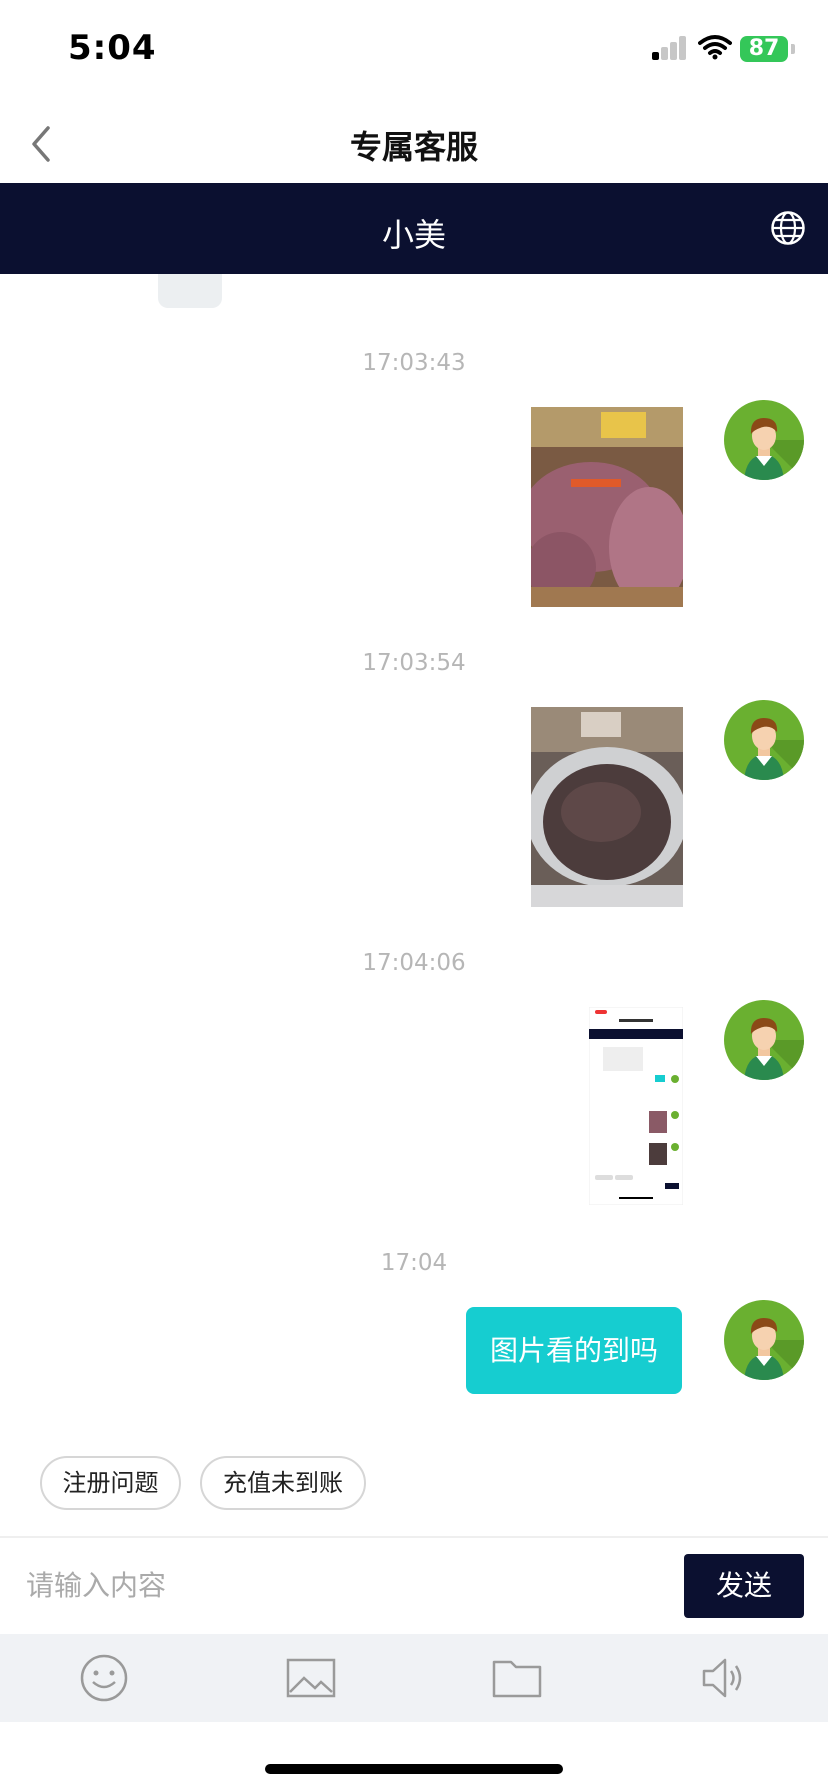 This screenshot has width=828, height=1792. What do you see at coordinates (414, 1537) in the screenshot?
I see `composer-divider` at bounding box center [414, 1537].